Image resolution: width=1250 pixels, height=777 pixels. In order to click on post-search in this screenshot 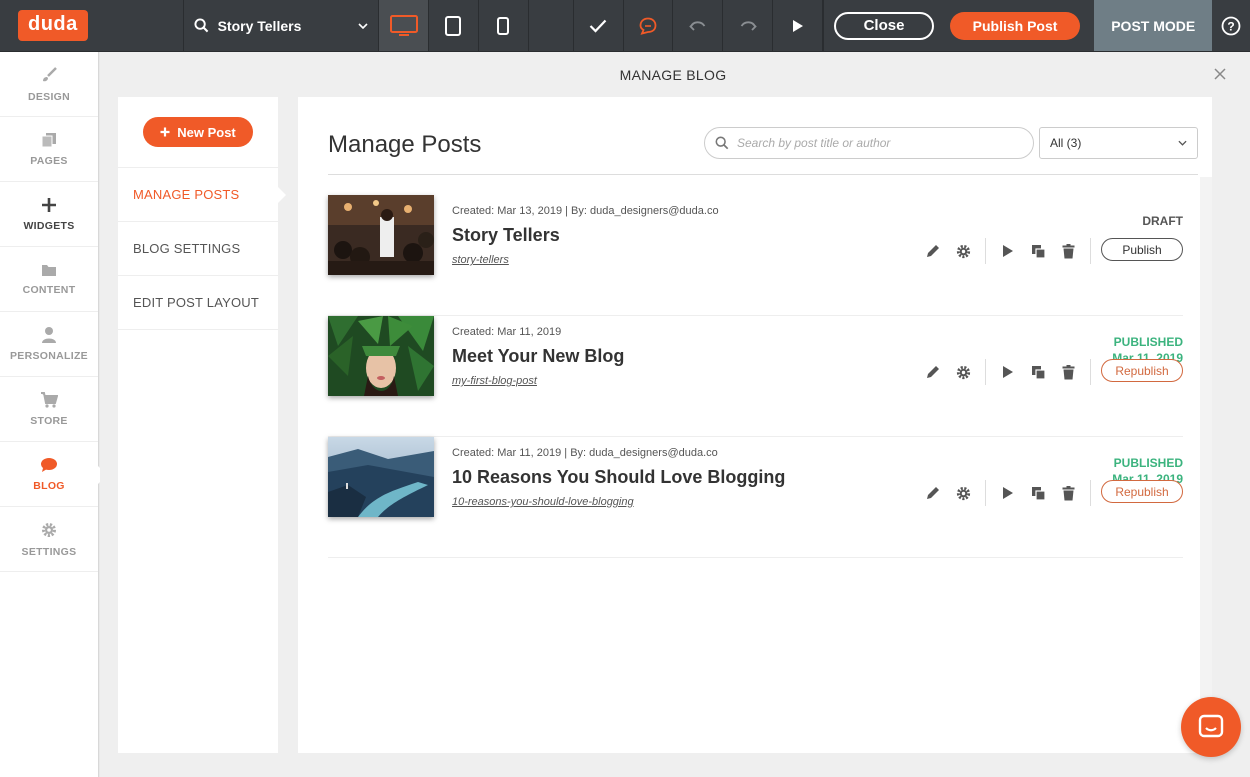, I will do `click(869, 143)`.